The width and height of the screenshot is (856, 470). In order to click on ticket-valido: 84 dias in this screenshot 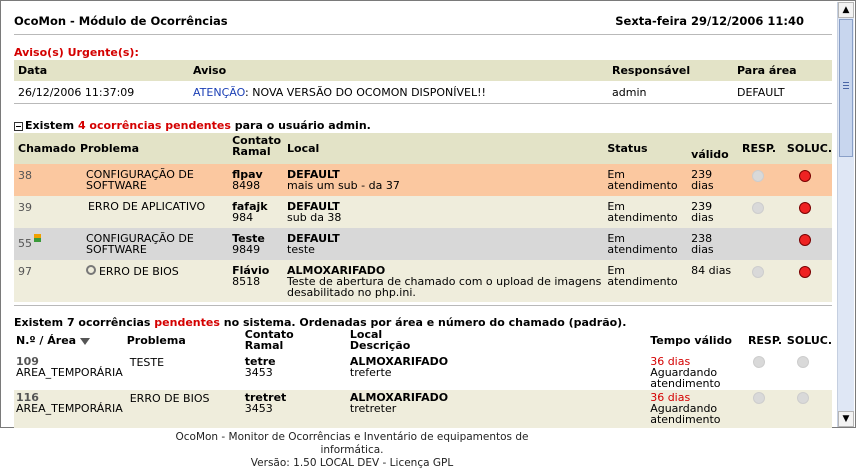, I will do `click(711, 270)`.